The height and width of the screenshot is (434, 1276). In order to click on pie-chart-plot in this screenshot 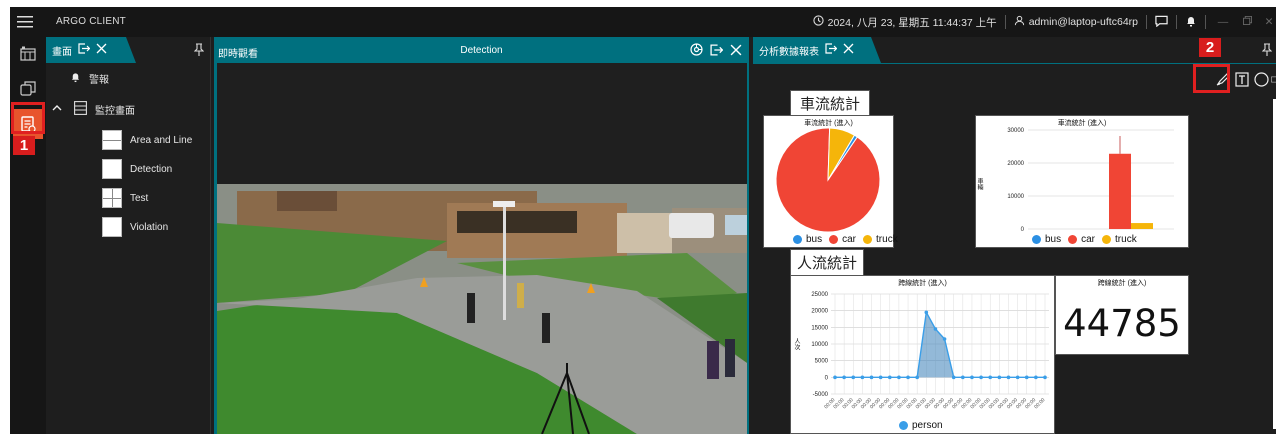, I will do `click(828, 180)`.